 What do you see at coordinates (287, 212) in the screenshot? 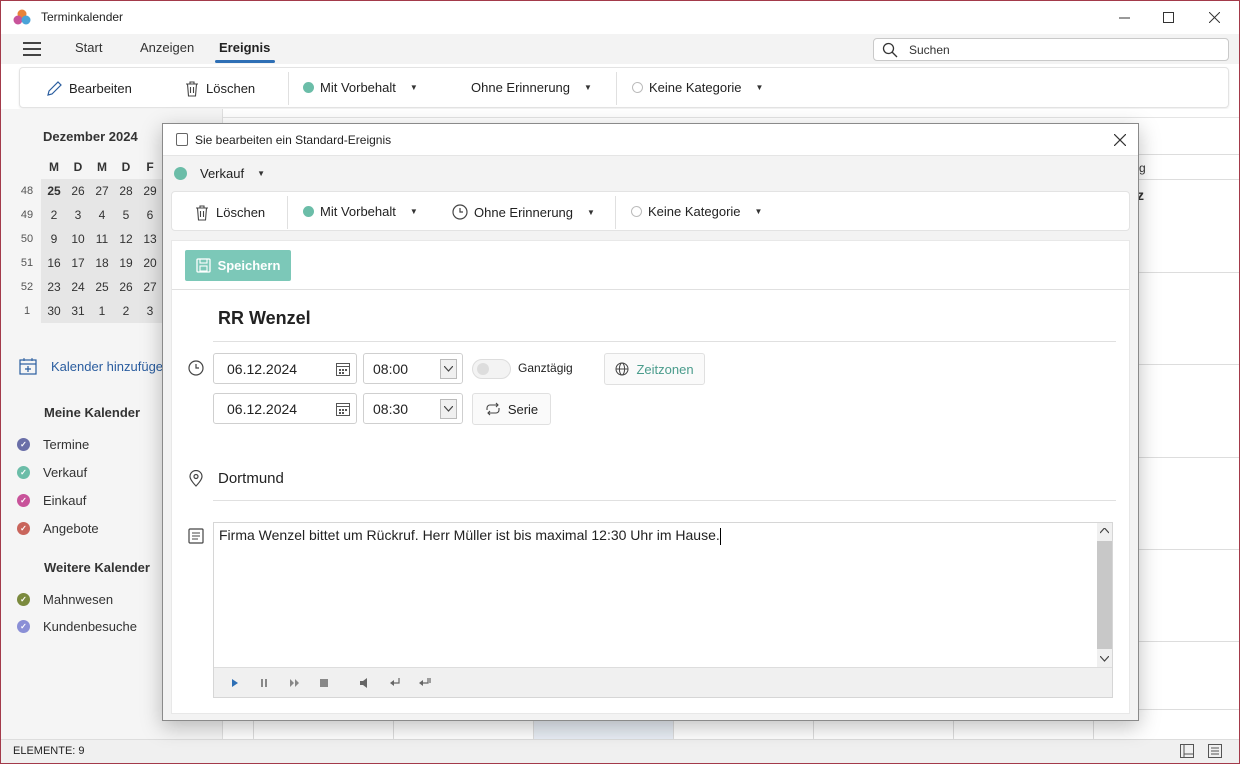
I see `toolbar-divider` at bounding box center [287, 212].